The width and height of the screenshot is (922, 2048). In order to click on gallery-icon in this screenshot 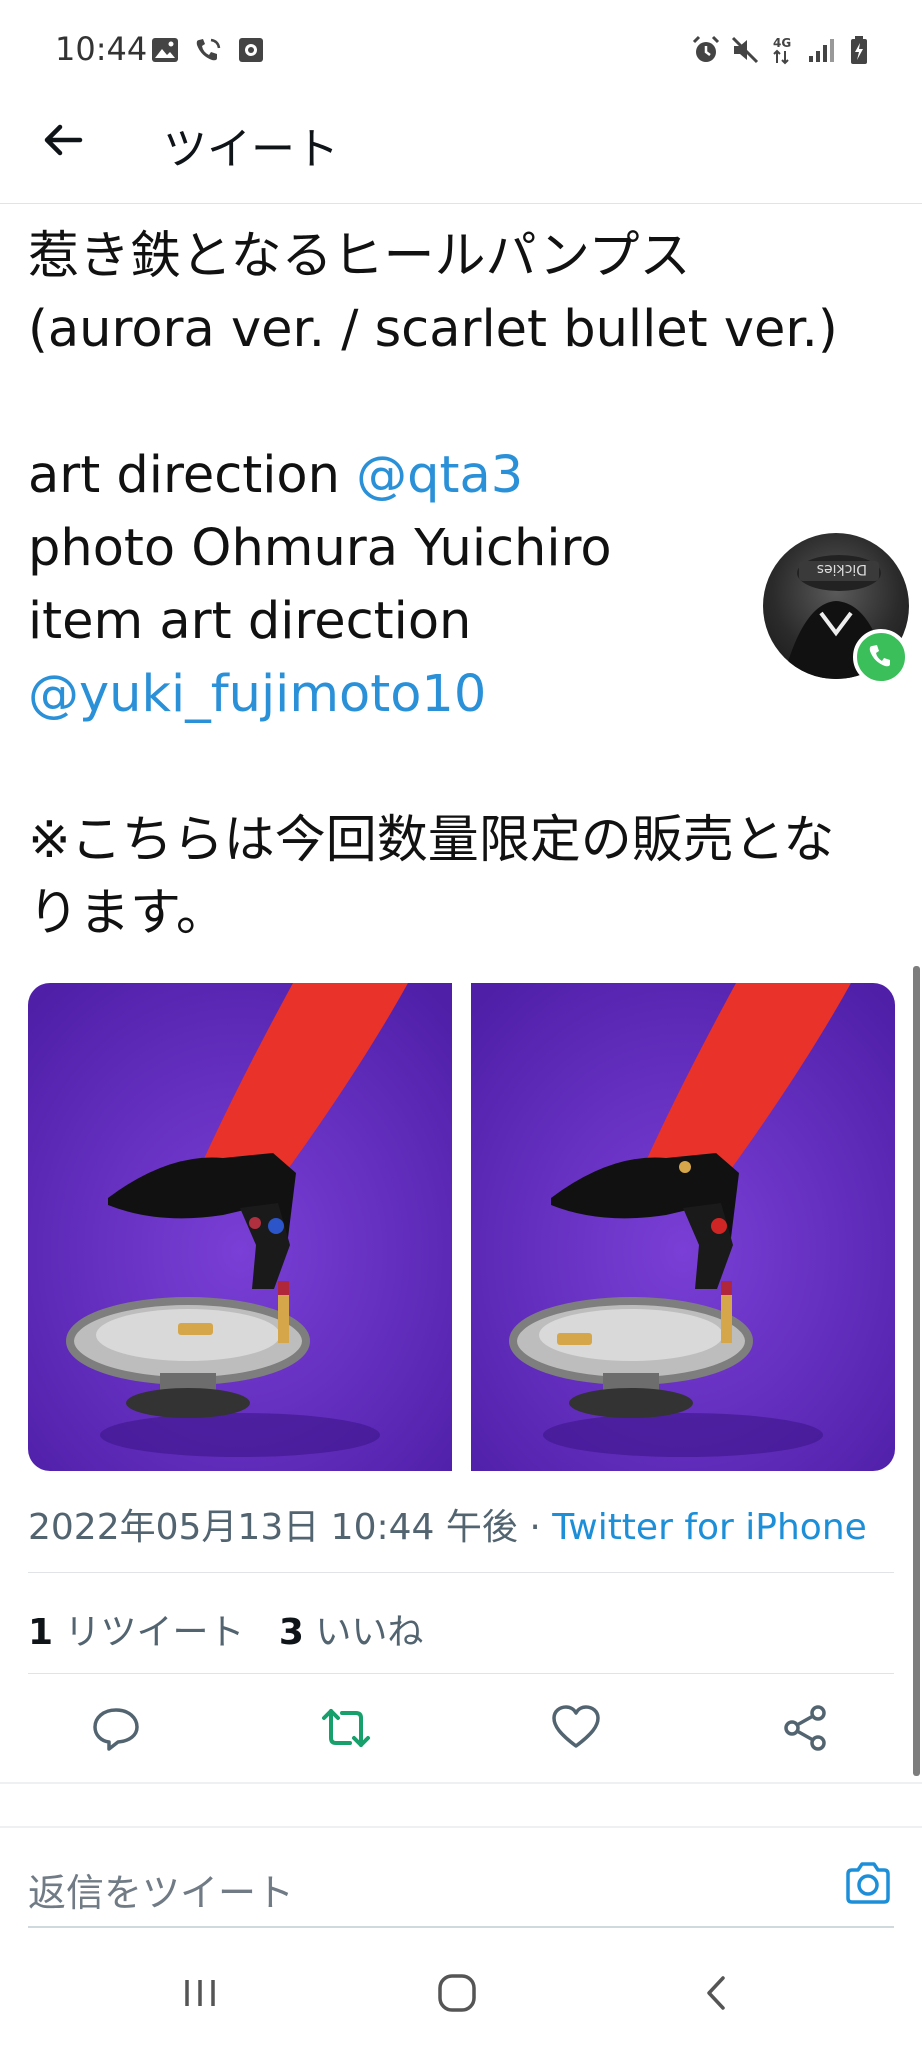, I will do `click(165, 50)`.